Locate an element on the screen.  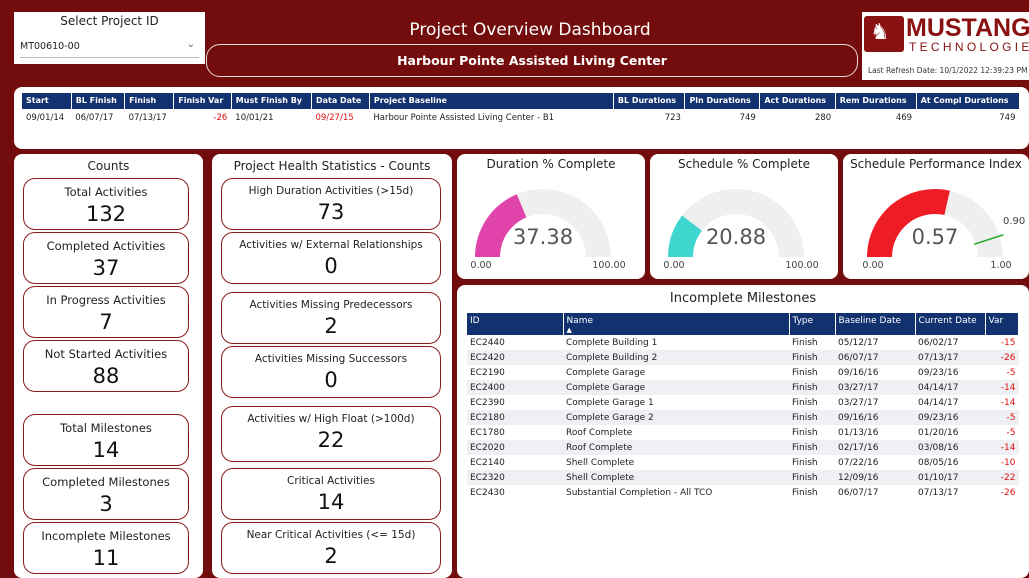
stat-card-near-critical: Near Critical Activities (<= 15d) 2 is located at coordinates (331, 548).